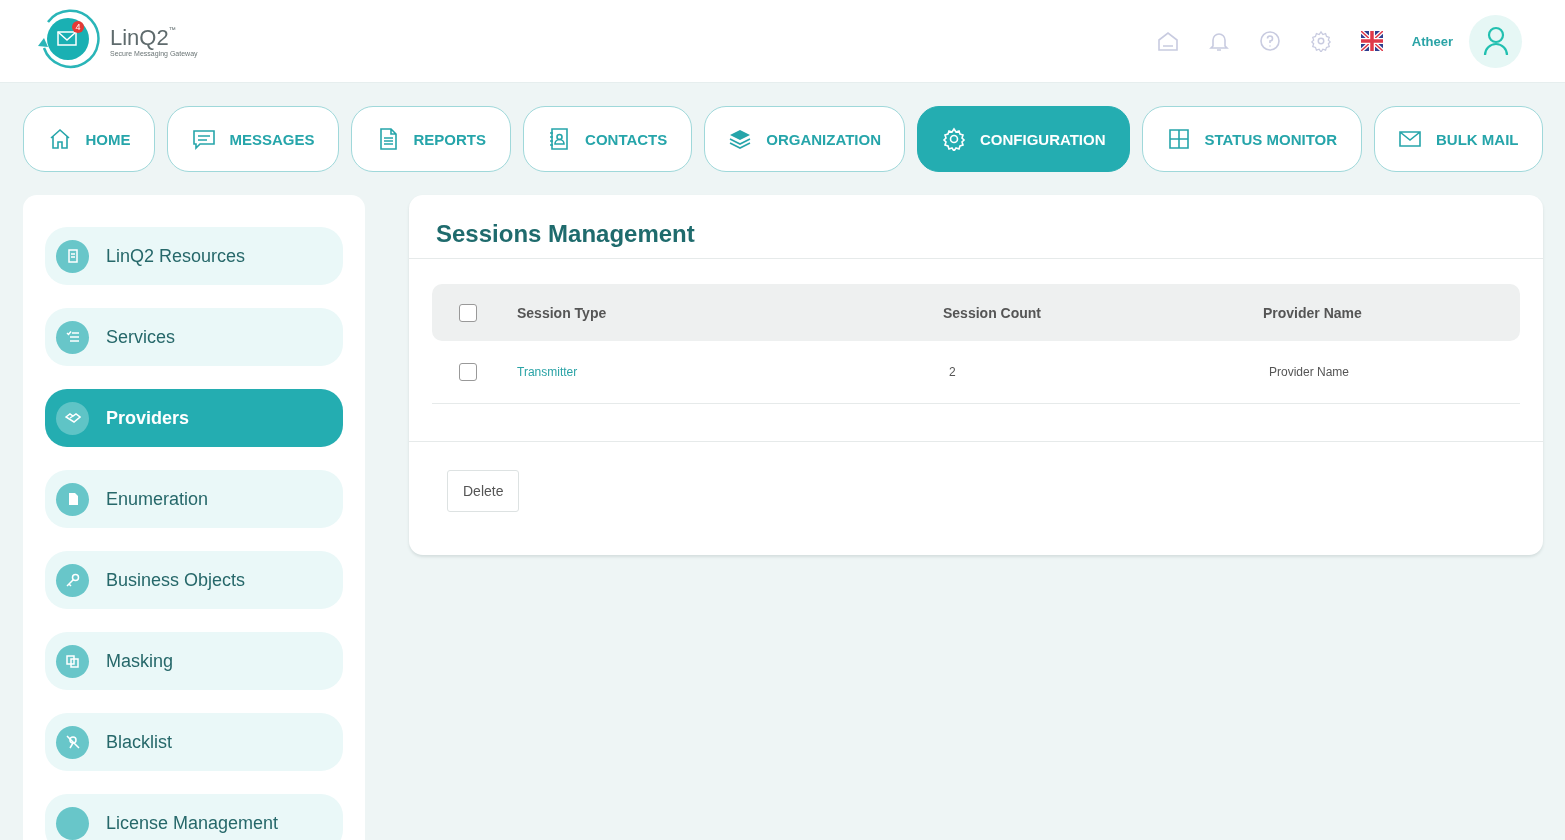  I want to click on sidebar-item: Masking, so click(194, 661).